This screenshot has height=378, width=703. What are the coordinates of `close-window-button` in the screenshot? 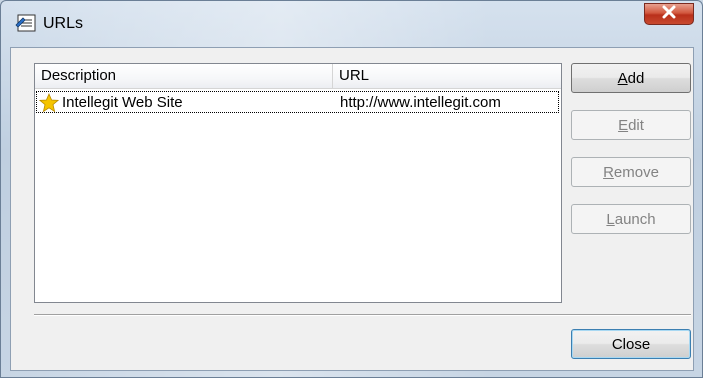 It's located at (669, 14).